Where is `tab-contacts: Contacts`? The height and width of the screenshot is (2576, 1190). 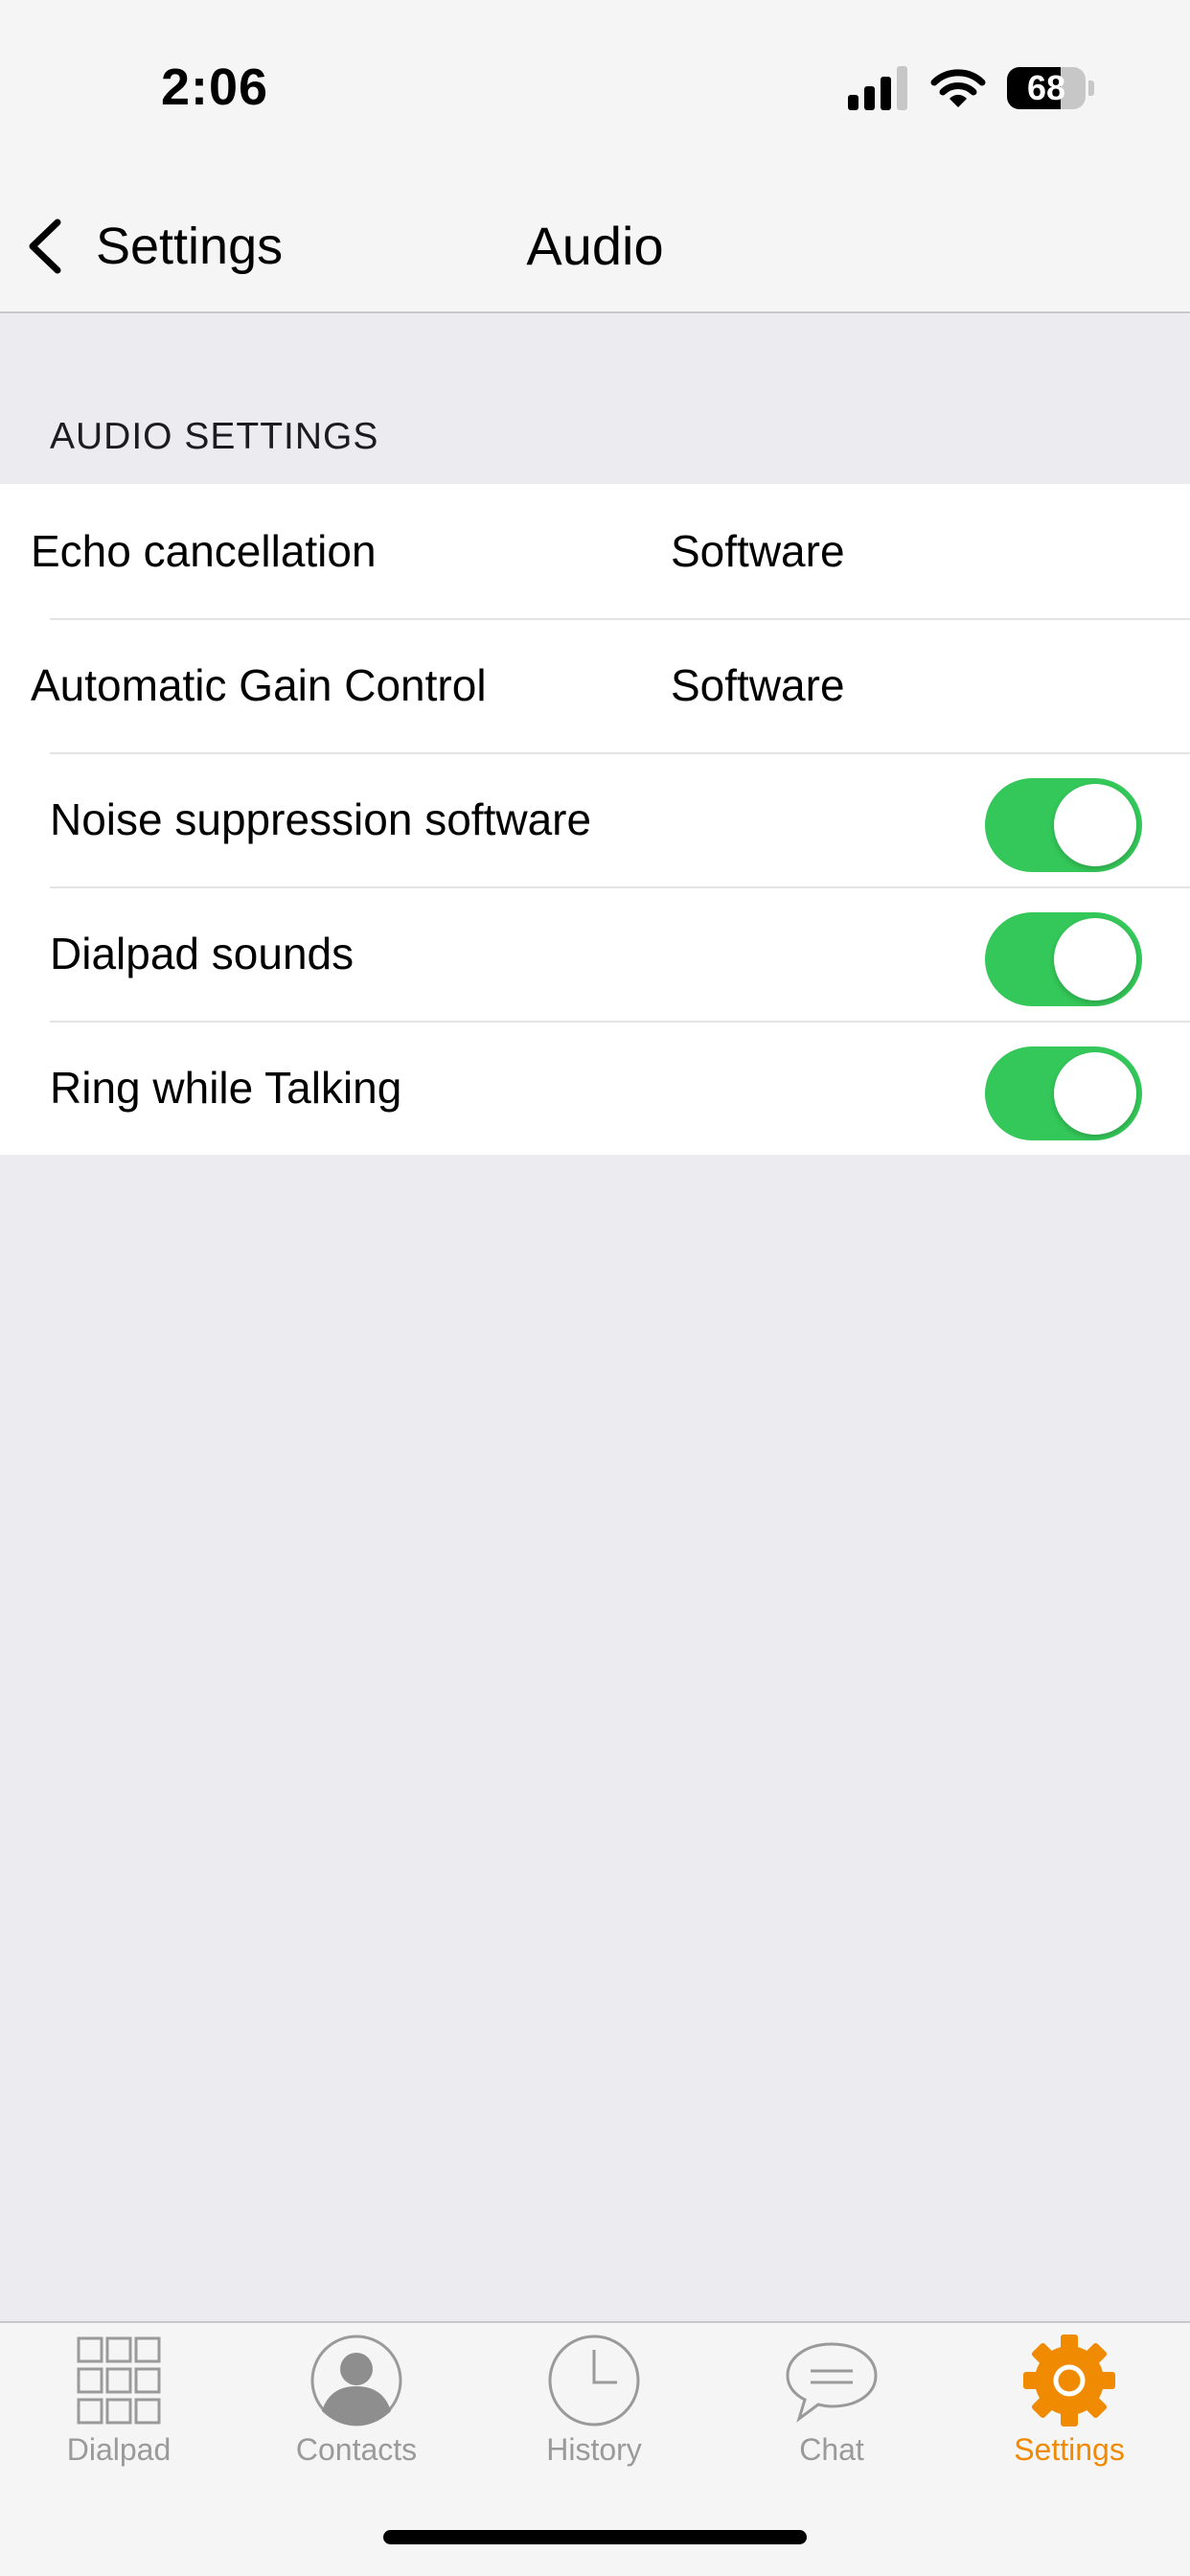 tab-contacts: Contacts is located at coordinates (357, 2414).